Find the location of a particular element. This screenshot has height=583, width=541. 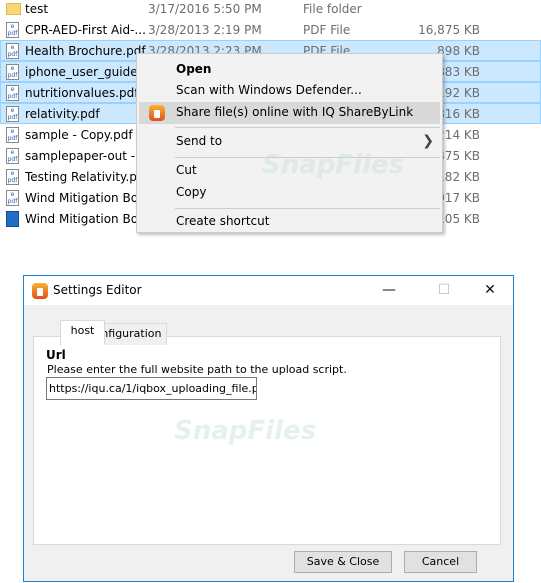

tab-host: host is located at coordinates (82, 332).